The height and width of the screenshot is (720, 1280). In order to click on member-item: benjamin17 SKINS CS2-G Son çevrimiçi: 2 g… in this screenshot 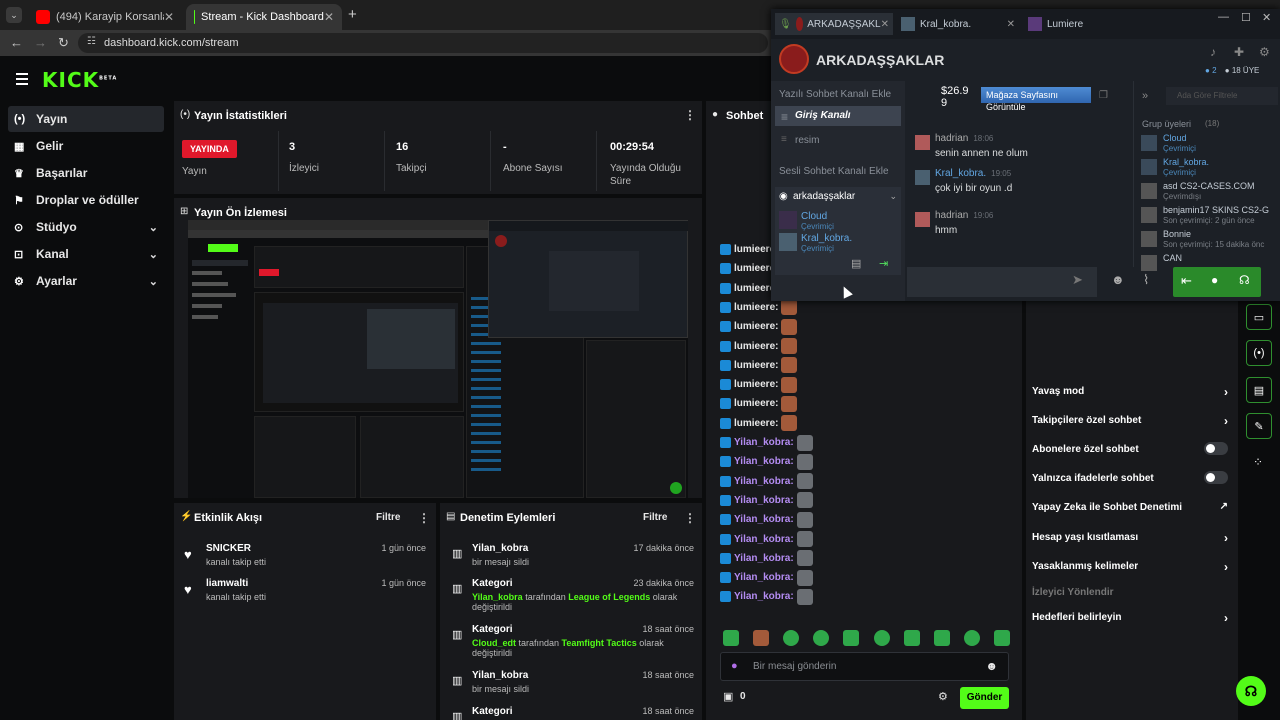, I will do `click(1208, 216)`.